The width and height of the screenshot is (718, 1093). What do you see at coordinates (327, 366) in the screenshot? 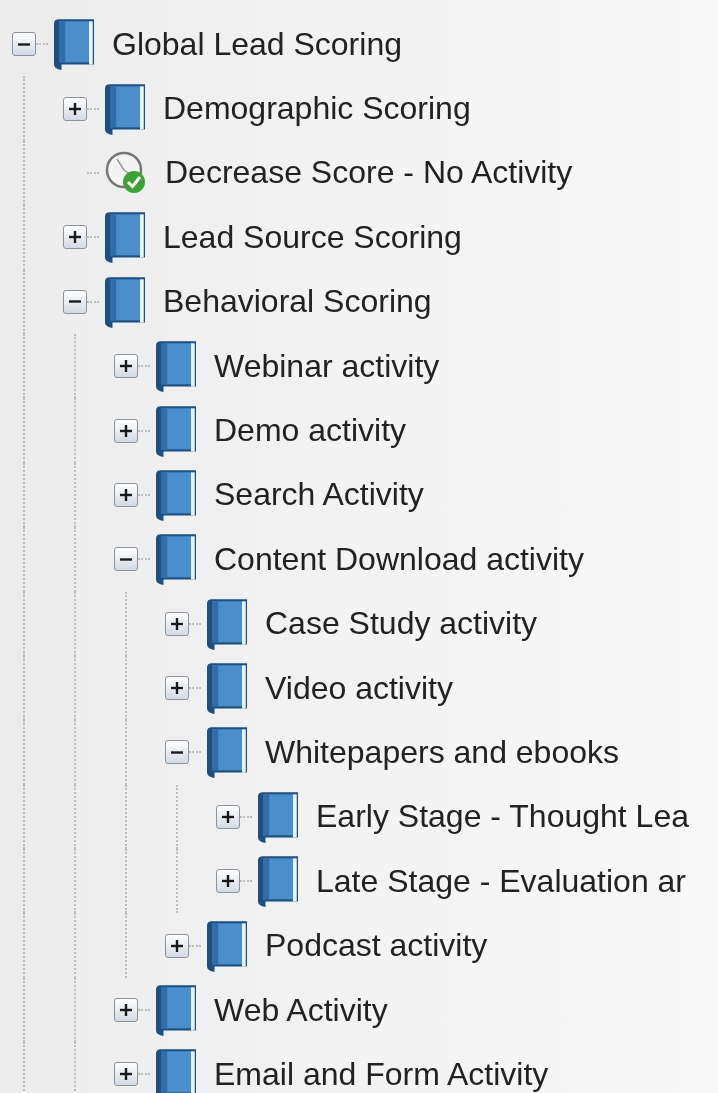
I see `tree-item-label: Webinar activity` at bounding box center [327, 366].